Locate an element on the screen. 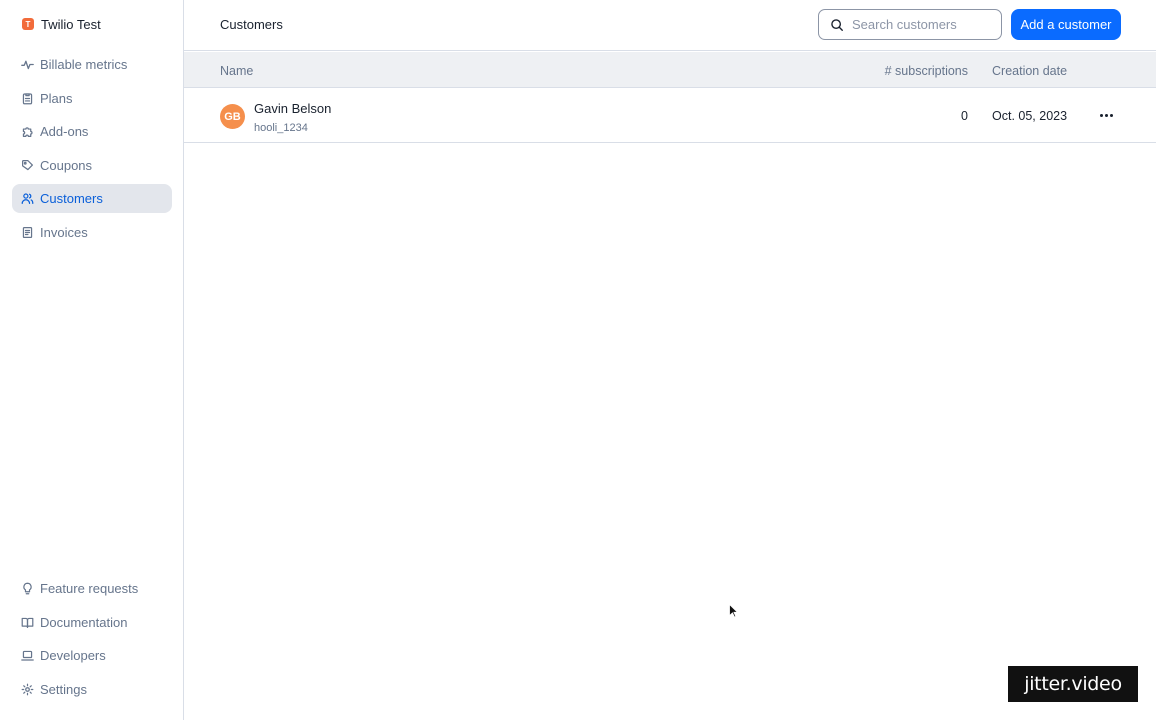 The image size is (1156, 720). sidebar-item-customers: Customers is located at coordinates (92, 199).